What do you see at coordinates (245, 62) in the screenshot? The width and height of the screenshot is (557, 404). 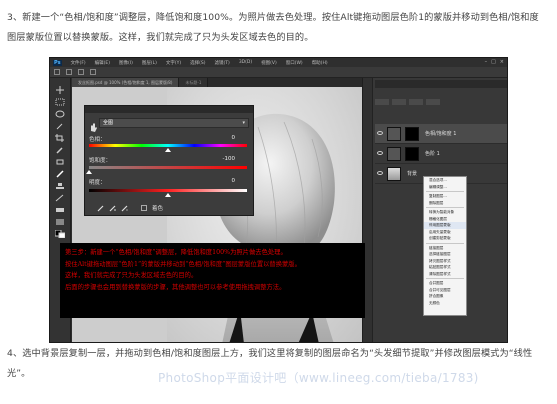 I see `menu-3d: 3D(D)` at bounding box center [245, 62].